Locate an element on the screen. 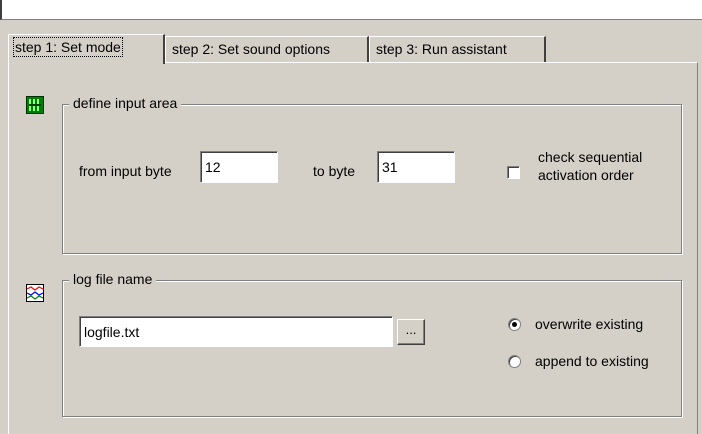 This screenshot has height=434, width=702. sequential-order-label: check sequential activation order is located at coordinates (590, 166).